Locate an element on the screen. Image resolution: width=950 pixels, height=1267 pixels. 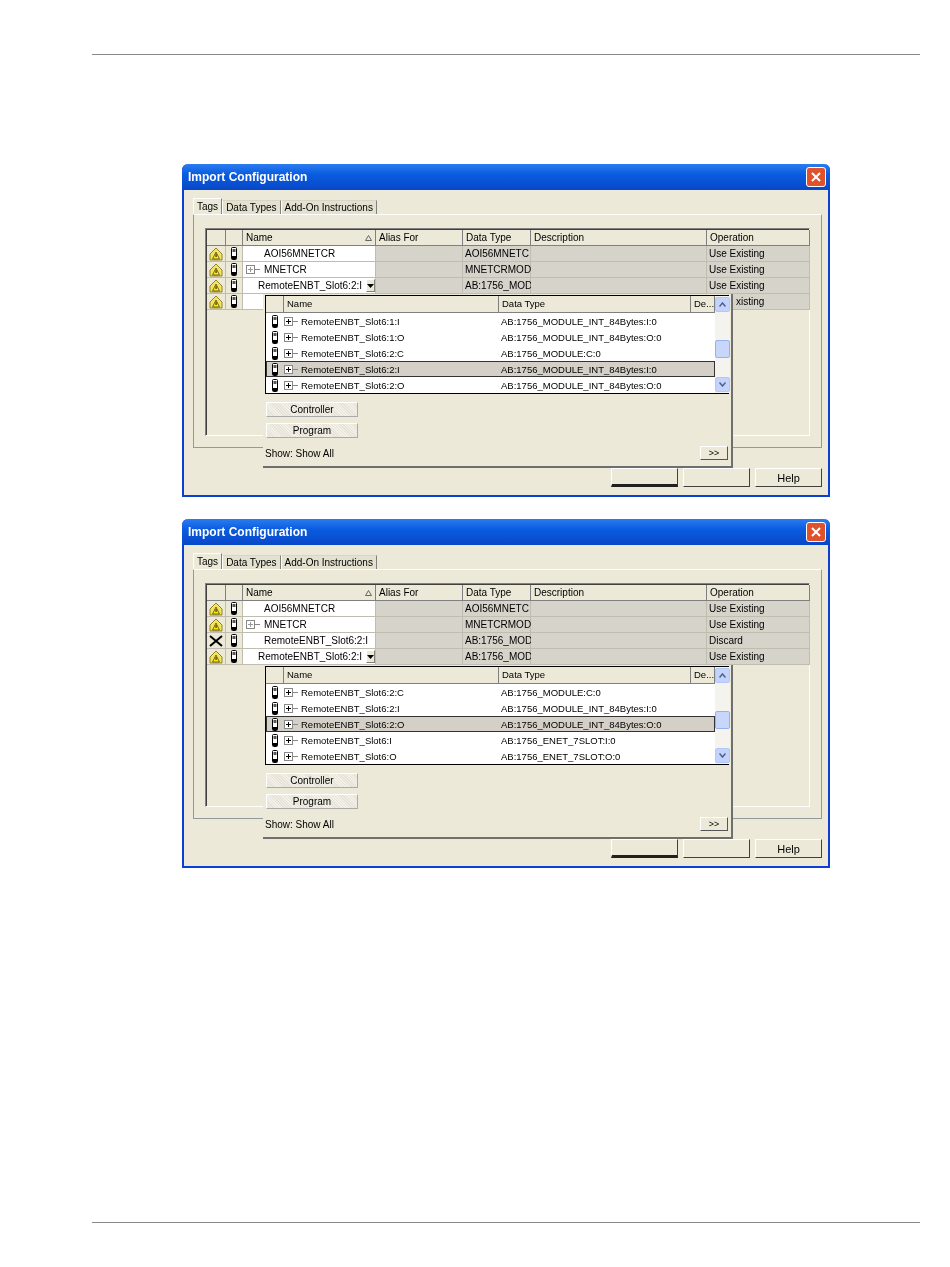
caret-icon is located at coordinates (370, 656).